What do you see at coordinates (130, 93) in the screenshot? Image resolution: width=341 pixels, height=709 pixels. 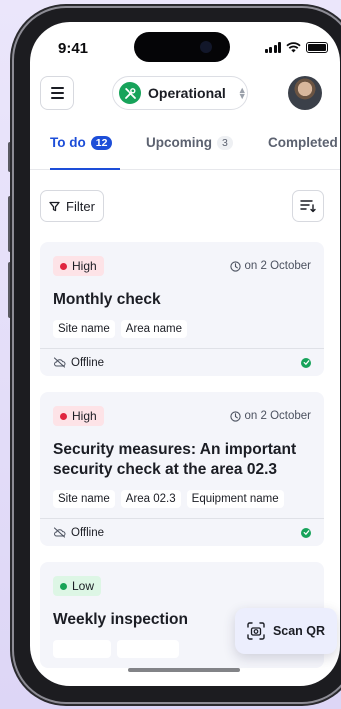 I see `tools-icon` at bounding box center [130, 93].